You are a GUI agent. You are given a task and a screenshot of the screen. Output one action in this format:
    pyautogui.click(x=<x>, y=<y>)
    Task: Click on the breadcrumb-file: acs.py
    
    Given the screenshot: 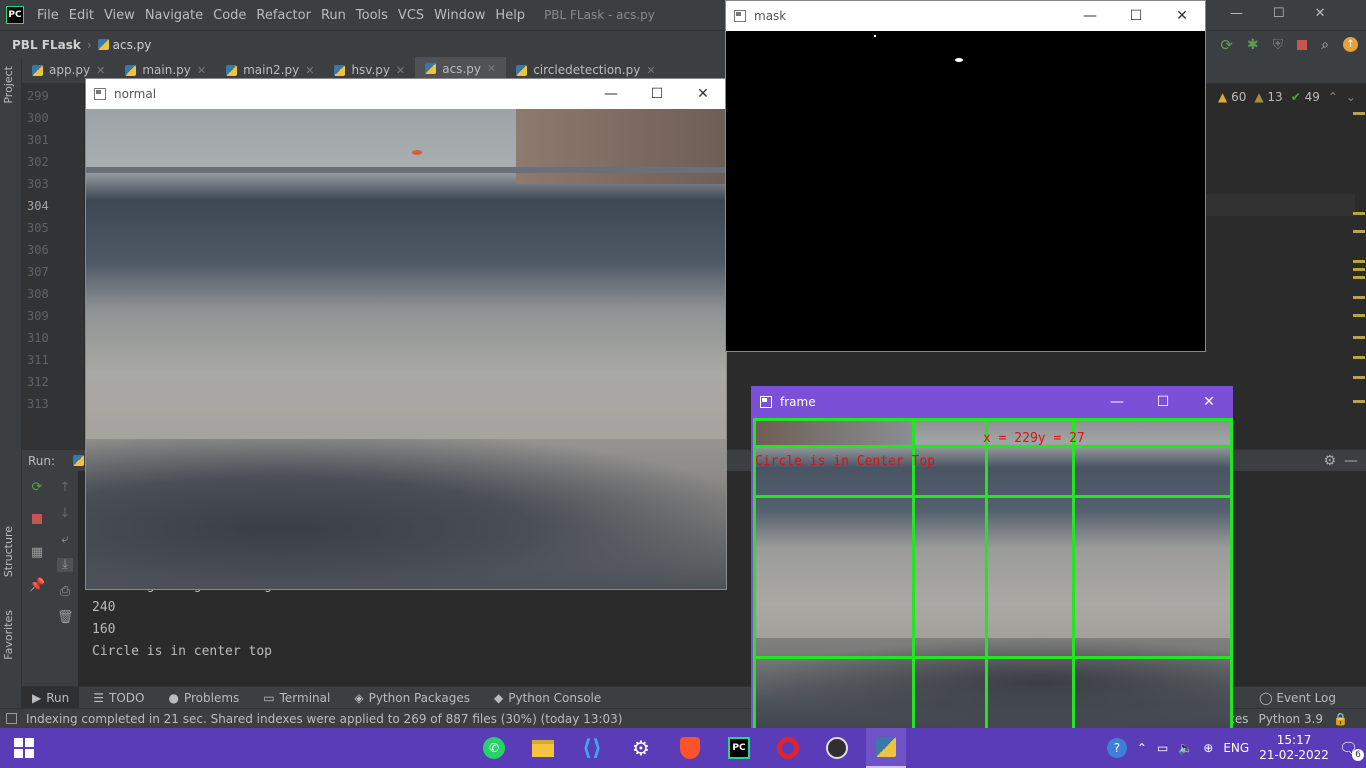 What is the action you would take?
    pyautogui.click(x=132, y=45)
    